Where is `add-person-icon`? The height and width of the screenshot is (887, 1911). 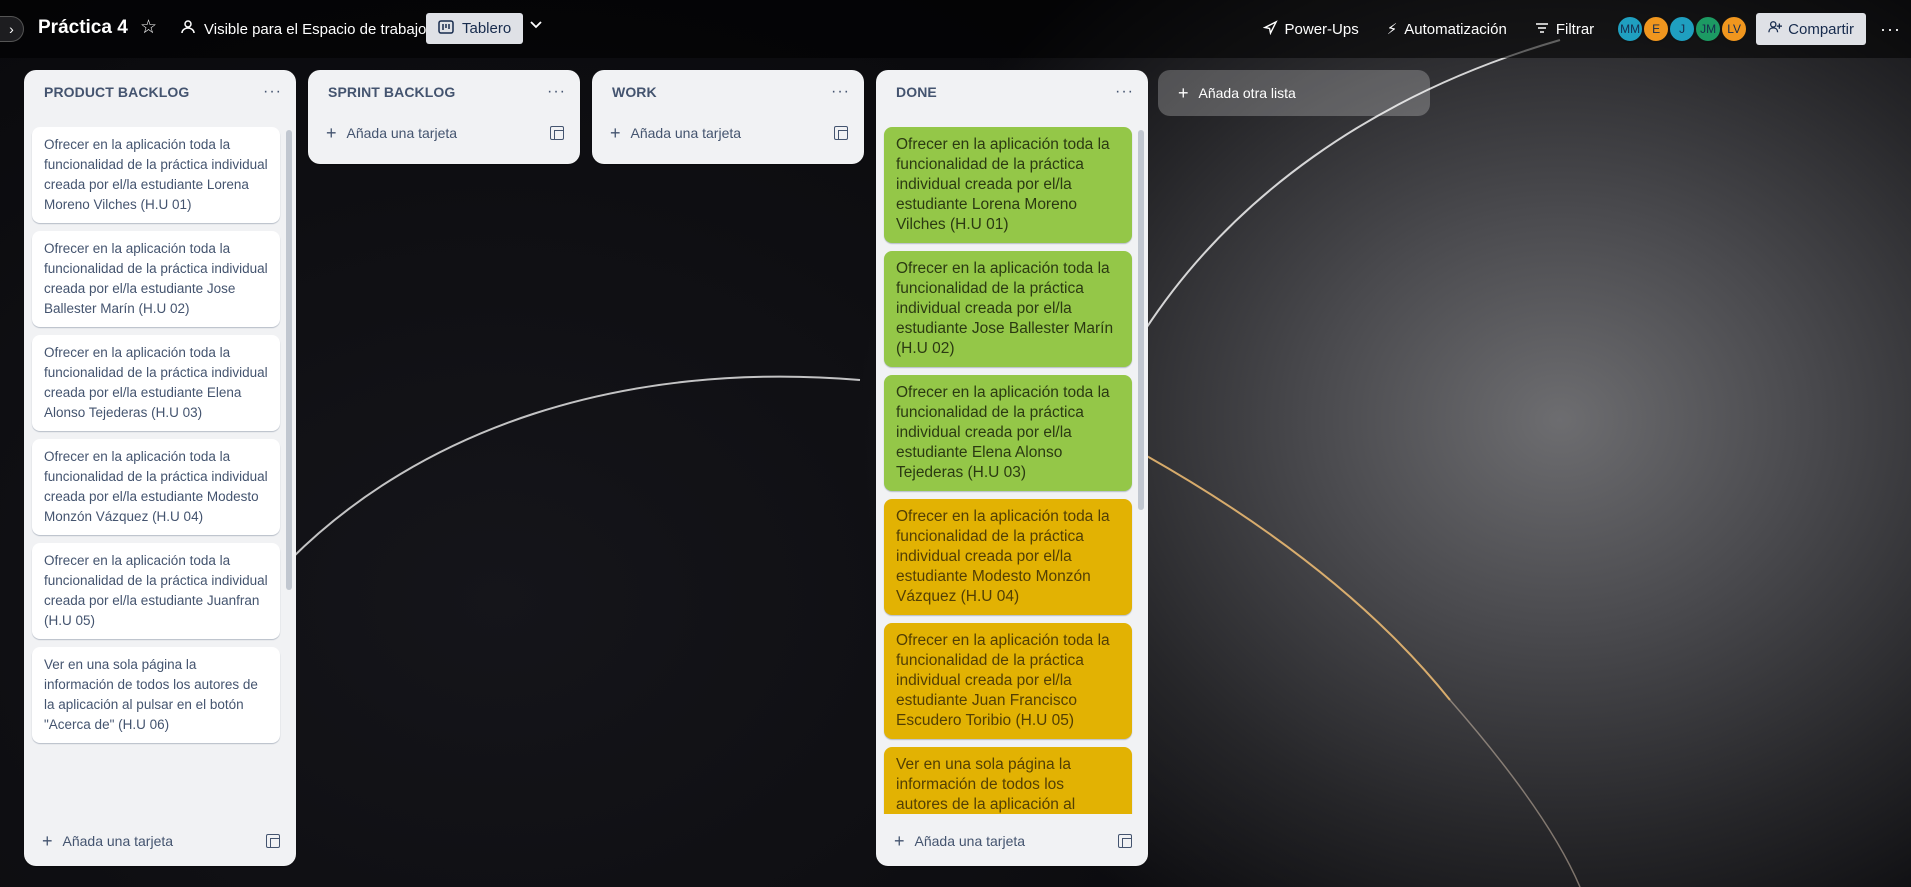
add-person-icon is located at coordinates (1775, 29).